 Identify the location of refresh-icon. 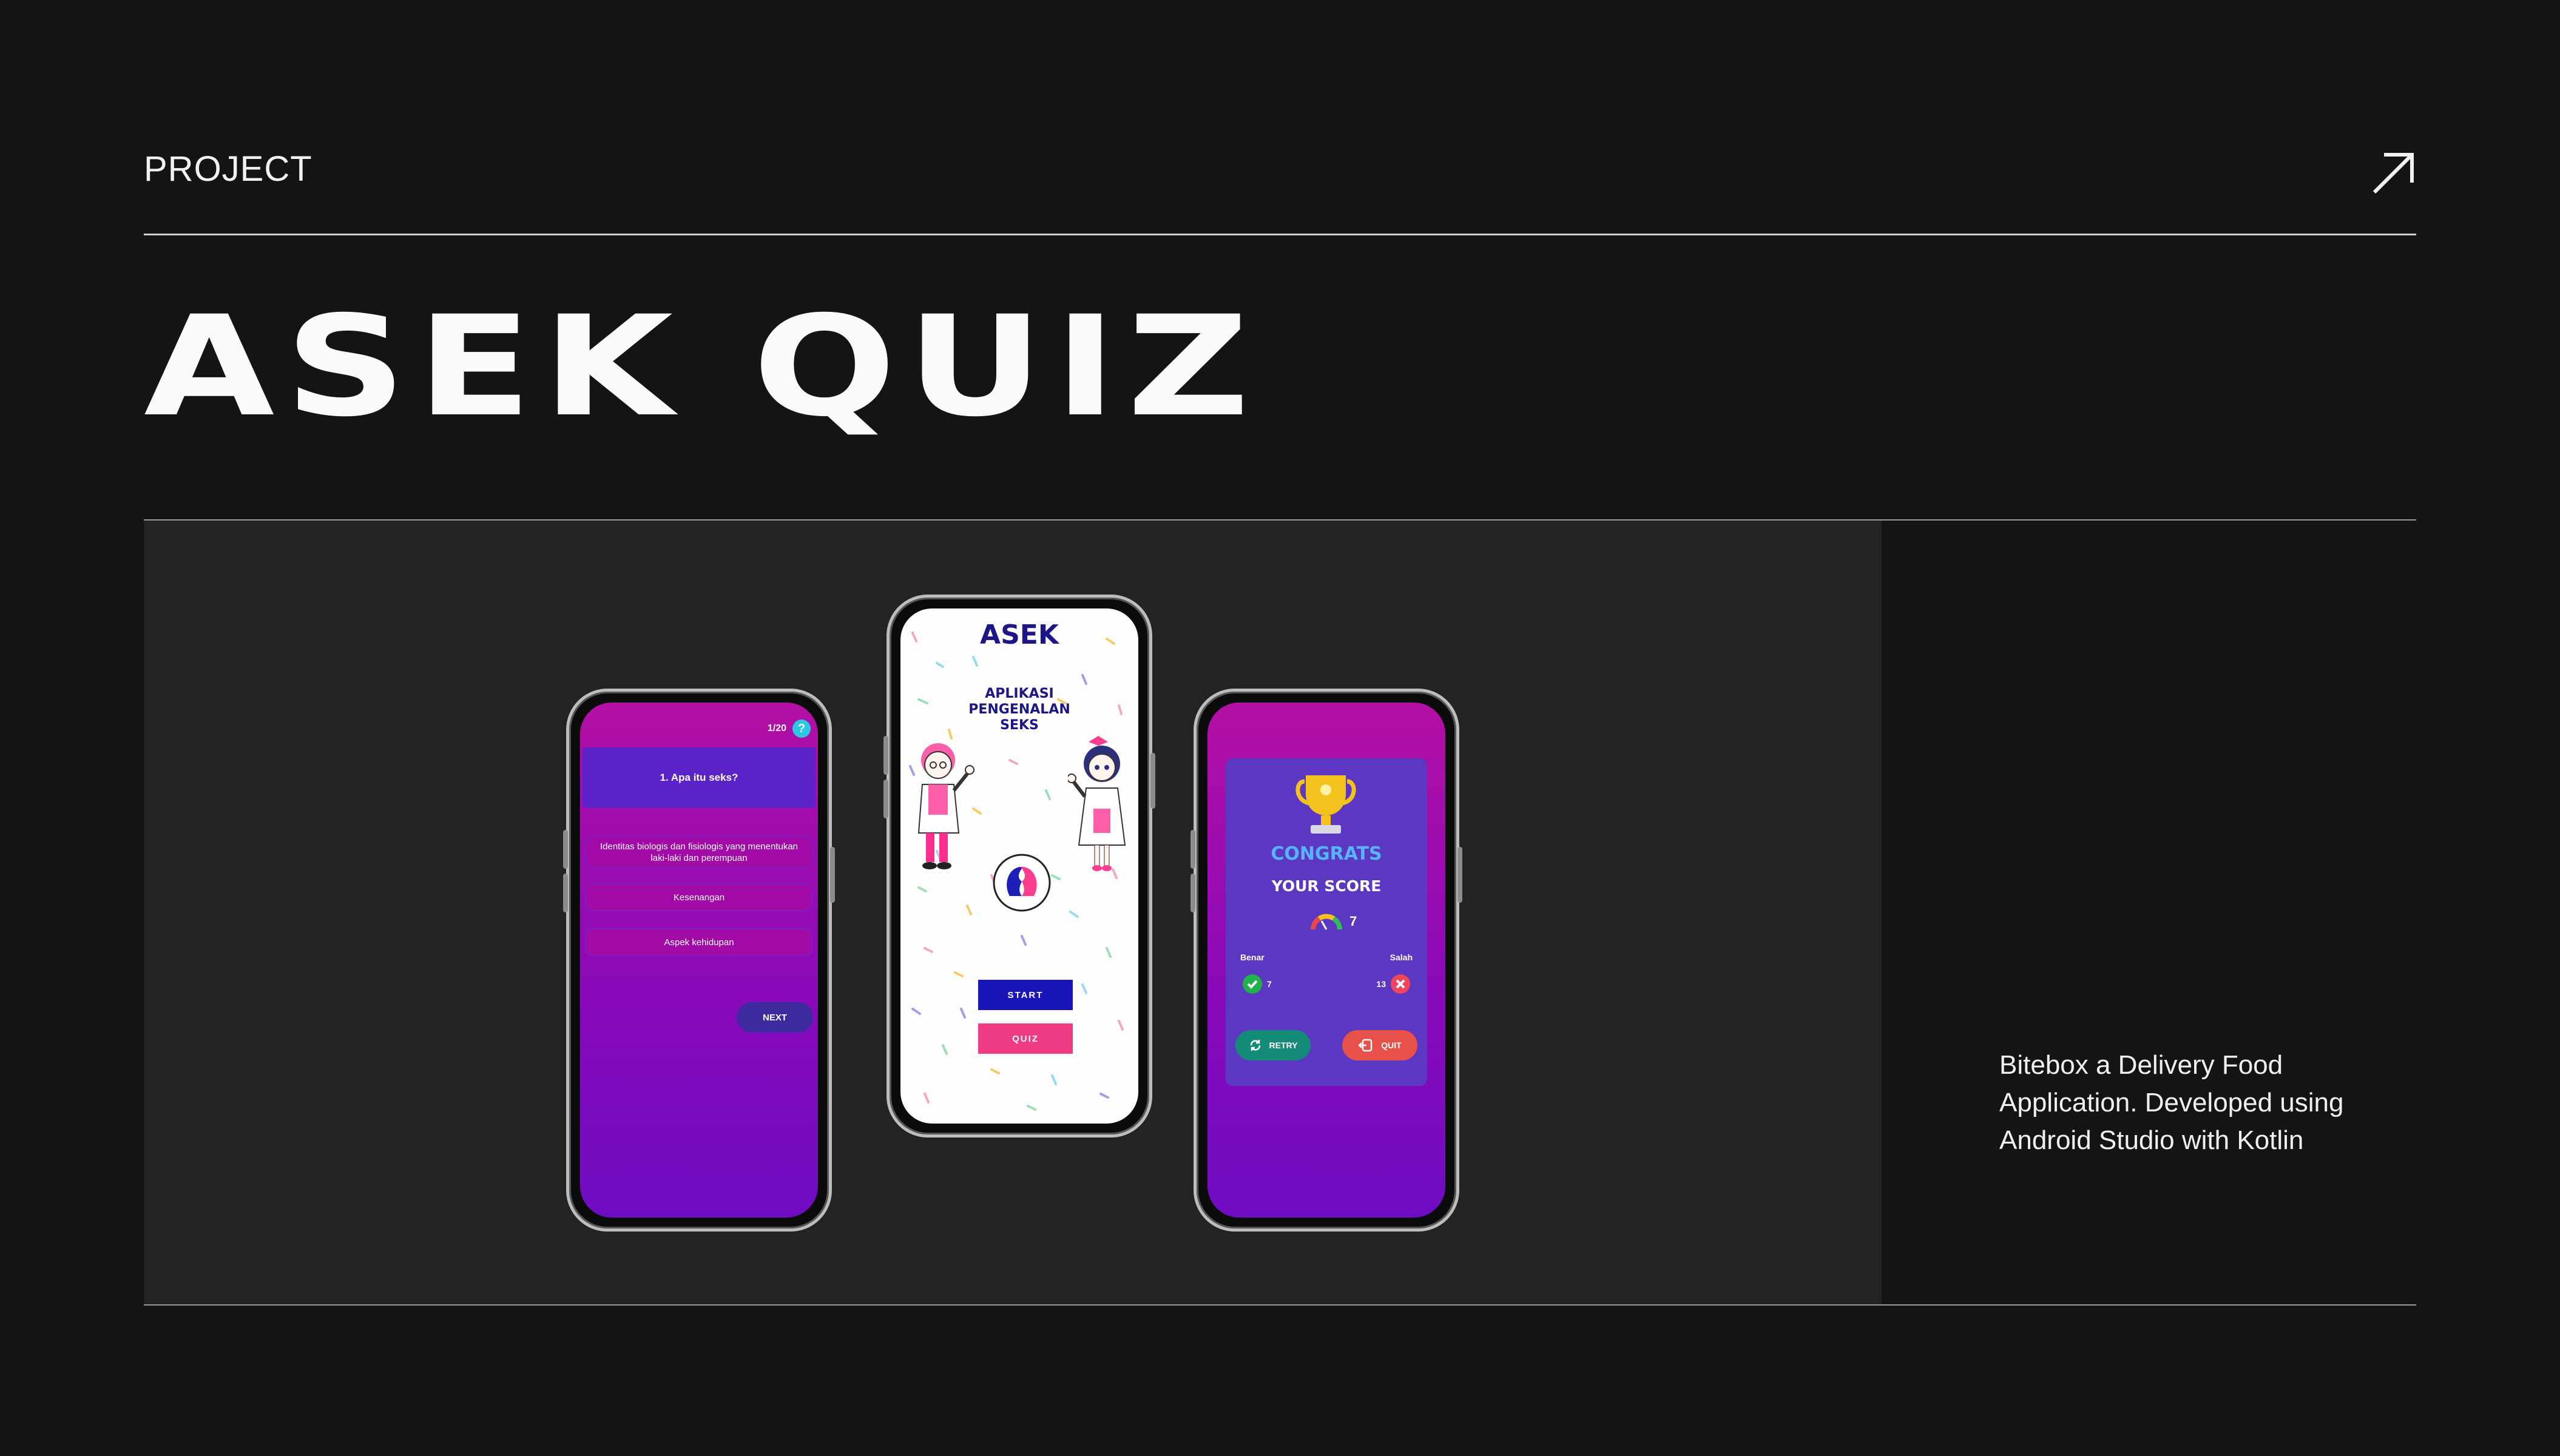
(1255, 1045).